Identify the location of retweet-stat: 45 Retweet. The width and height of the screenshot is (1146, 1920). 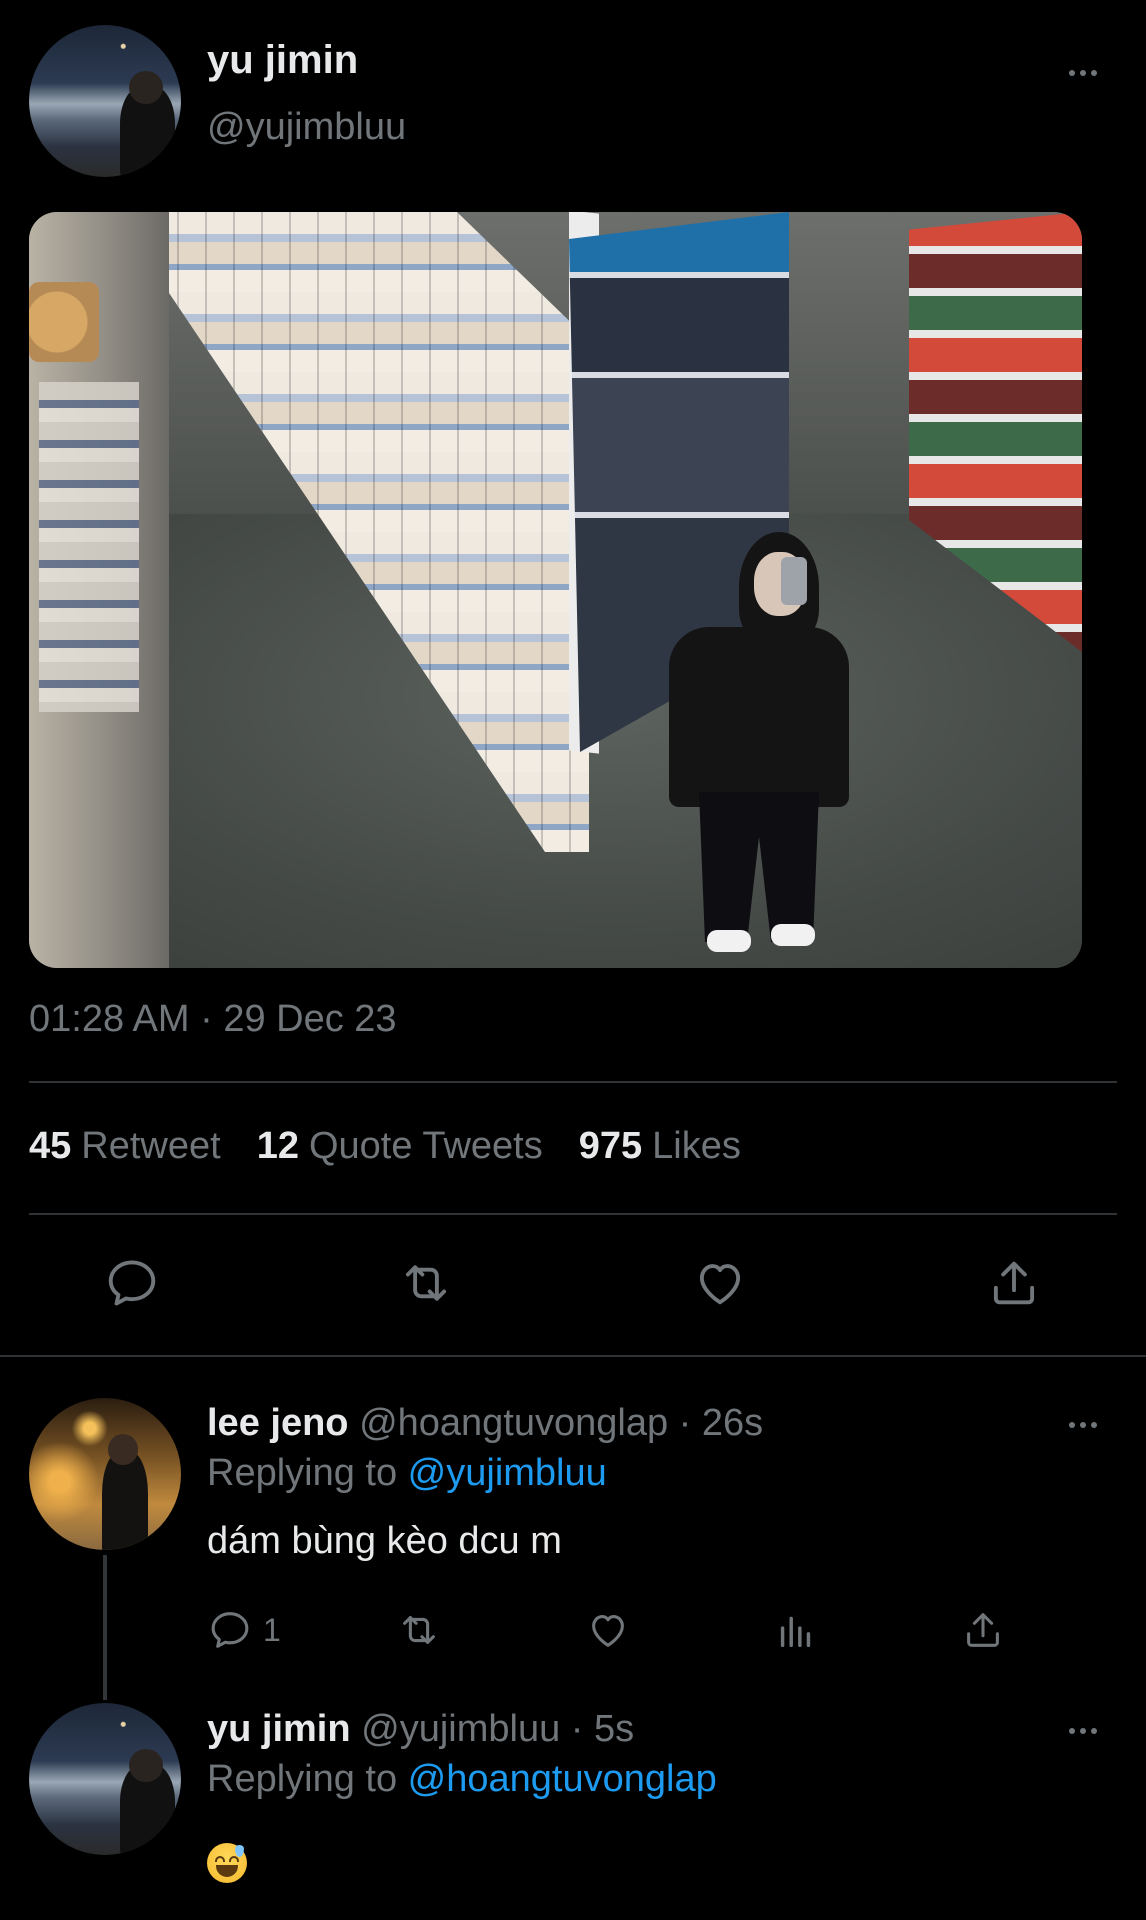
(125, 1146).